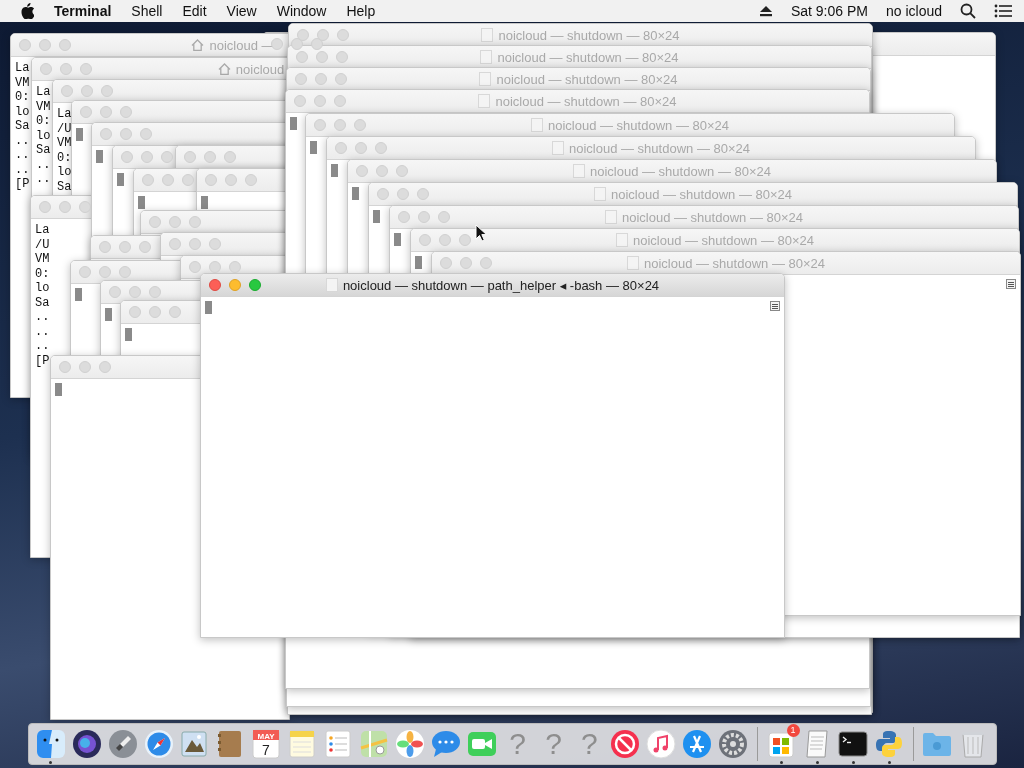 Image resolution: width=1024 pixels, height=768 pixels. What do you see at coordinates (158, 744) in the screenshot?
I see `compass-icon` at bounding box center [158, 744].